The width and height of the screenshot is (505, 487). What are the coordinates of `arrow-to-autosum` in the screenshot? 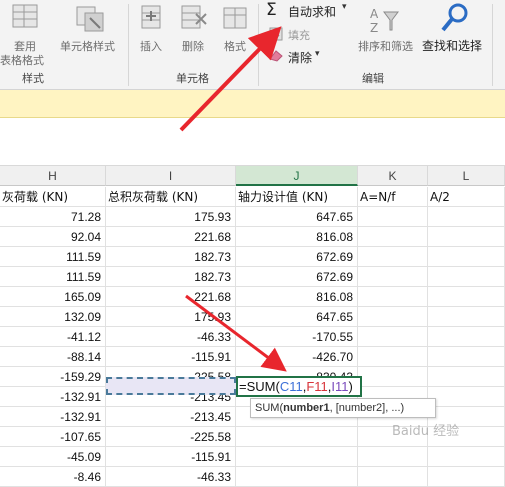 It's located at (230, 79).